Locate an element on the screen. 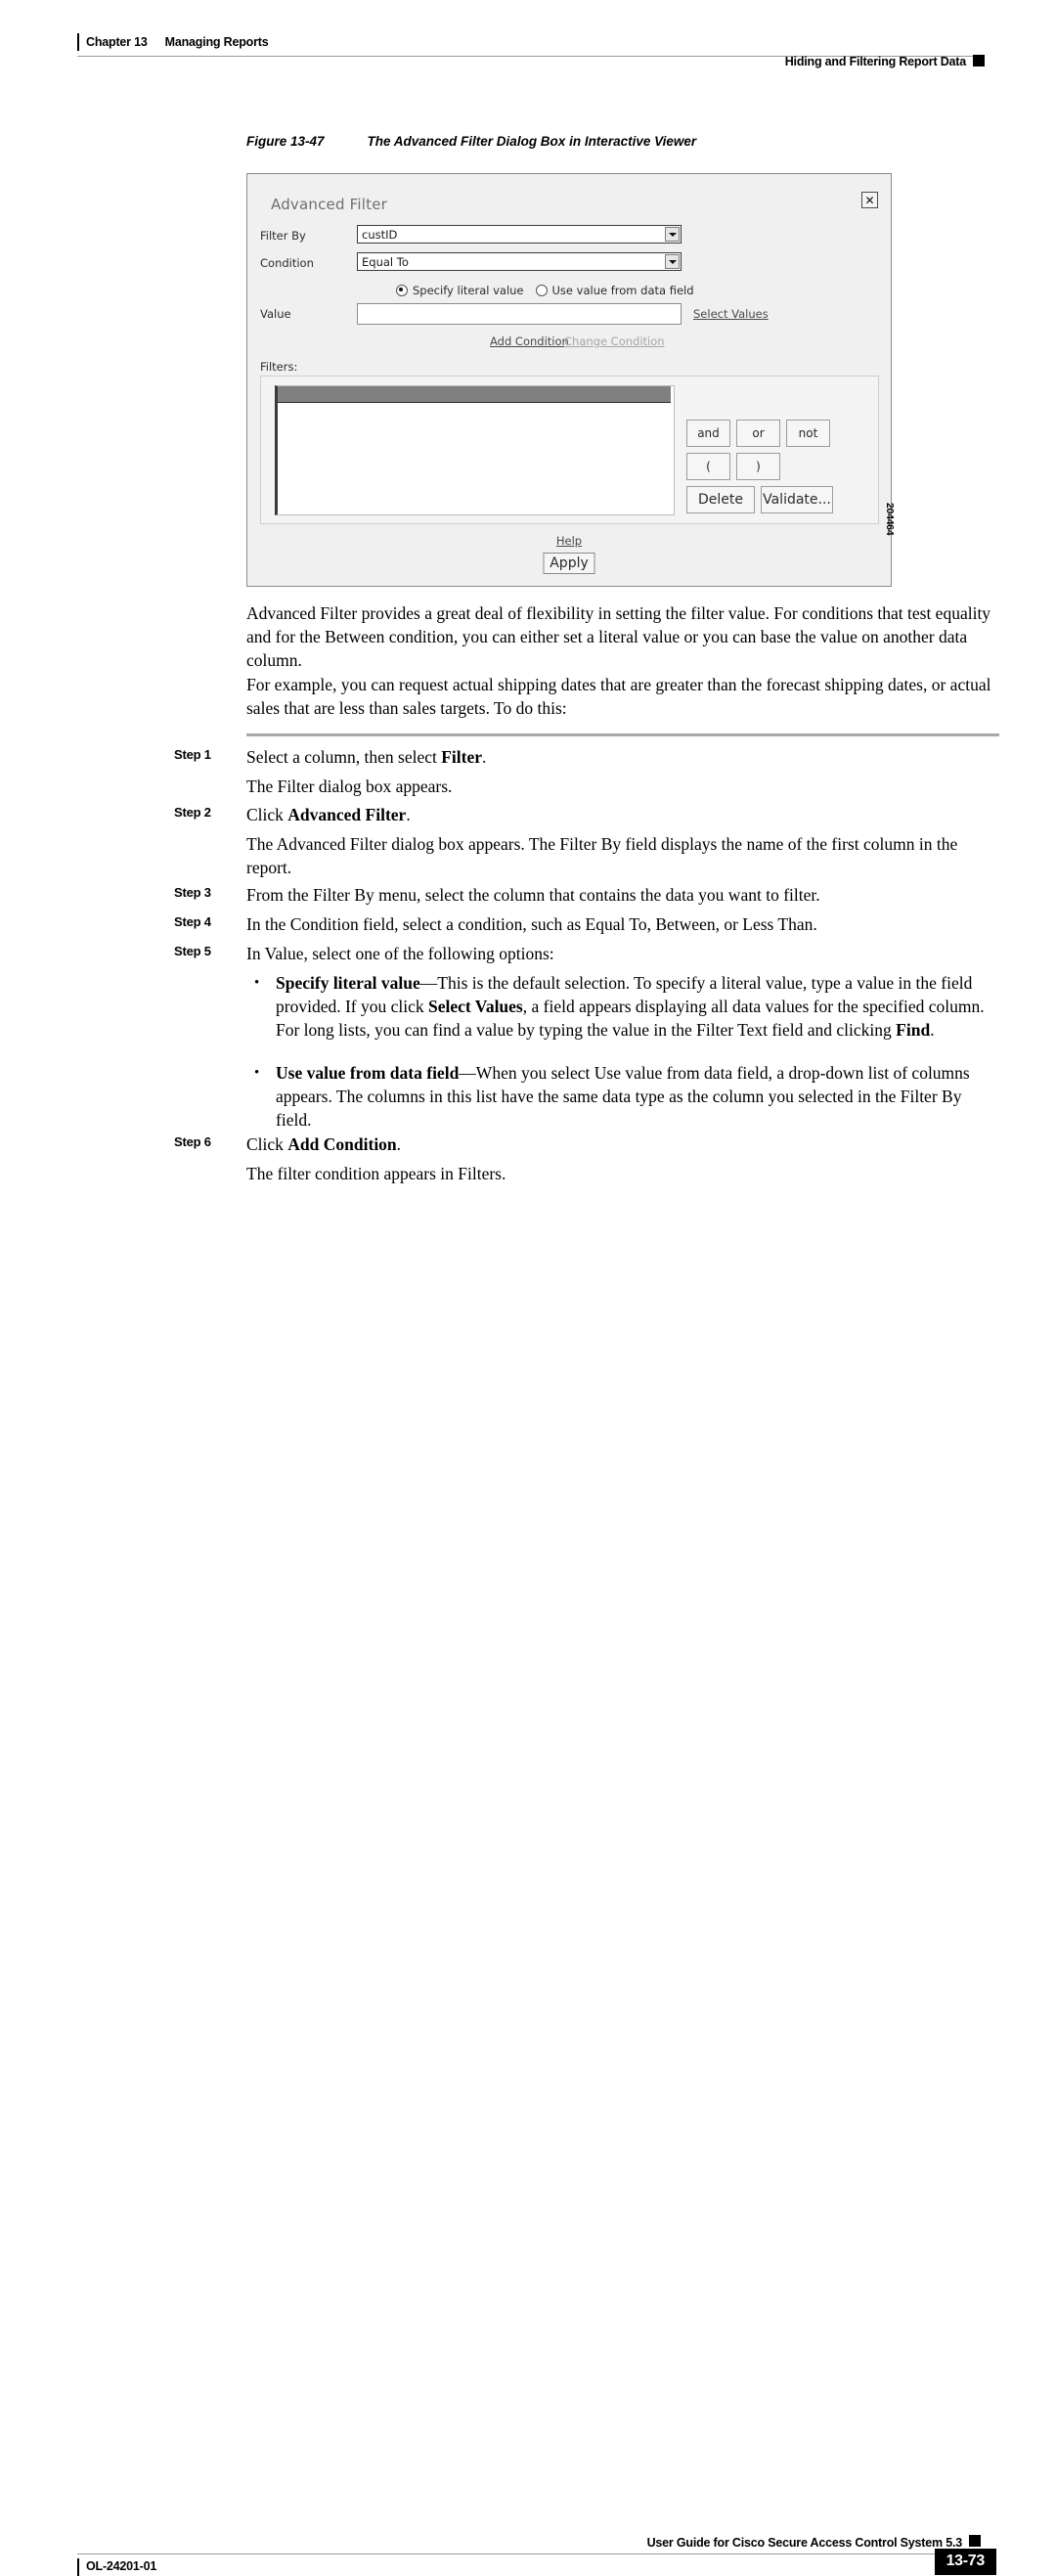 The image size is (1056, 2576). operator-close-paren-button: ) is located at coordinates (758, 466).